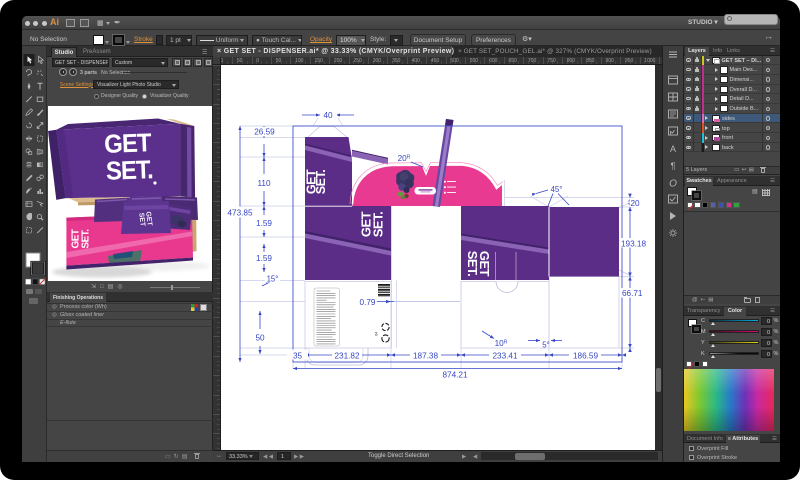  What do you see at coordinates (633, 243) in the screenshot?
I see `svg-text: 193.18` at bounding box center [633, 243].